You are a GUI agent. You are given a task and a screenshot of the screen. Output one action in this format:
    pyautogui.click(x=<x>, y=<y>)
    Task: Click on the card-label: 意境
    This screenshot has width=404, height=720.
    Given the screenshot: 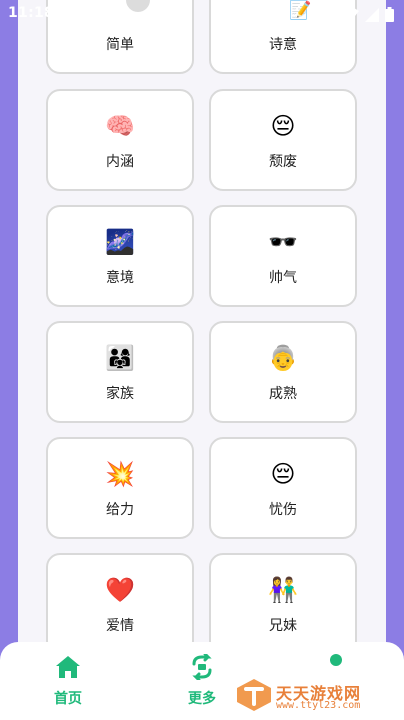 What is the action you would take?
    pyautogui.click(x=120, y=278)
    